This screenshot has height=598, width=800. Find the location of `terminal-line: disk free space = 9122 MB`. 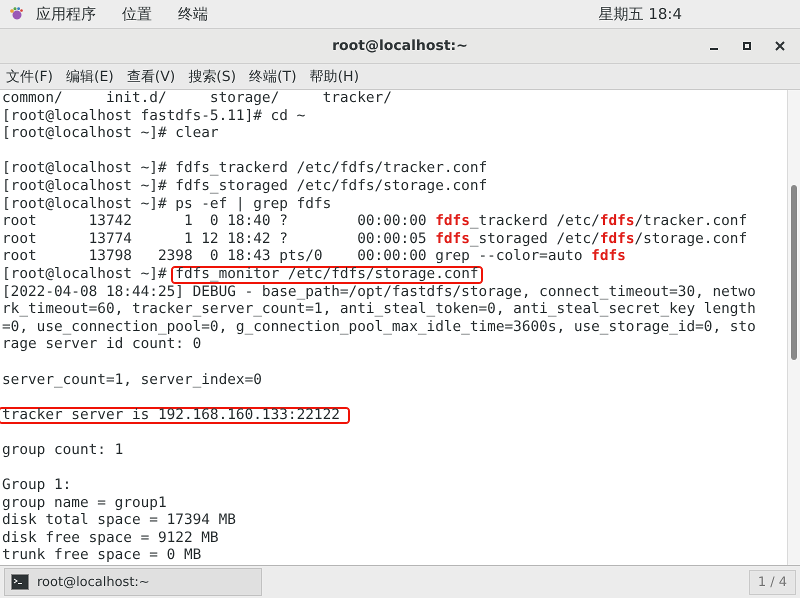

terminal-line: disk free space = 9122 MB is located at coordinates (110, 538).